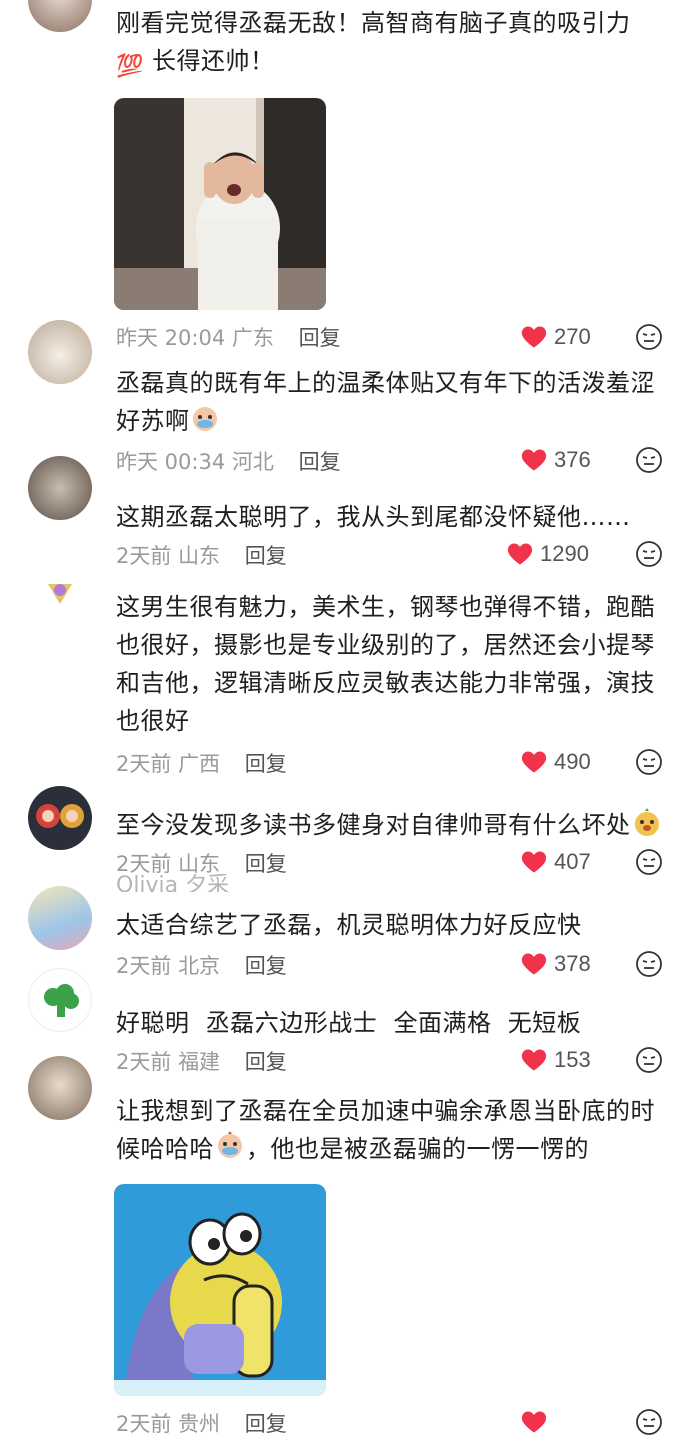 This screenshot has width=690, height=1451. What do you see at coordinates (646, 822) in the screenshot?
I see `puppy-emoji` at bounding box center [646, 822].